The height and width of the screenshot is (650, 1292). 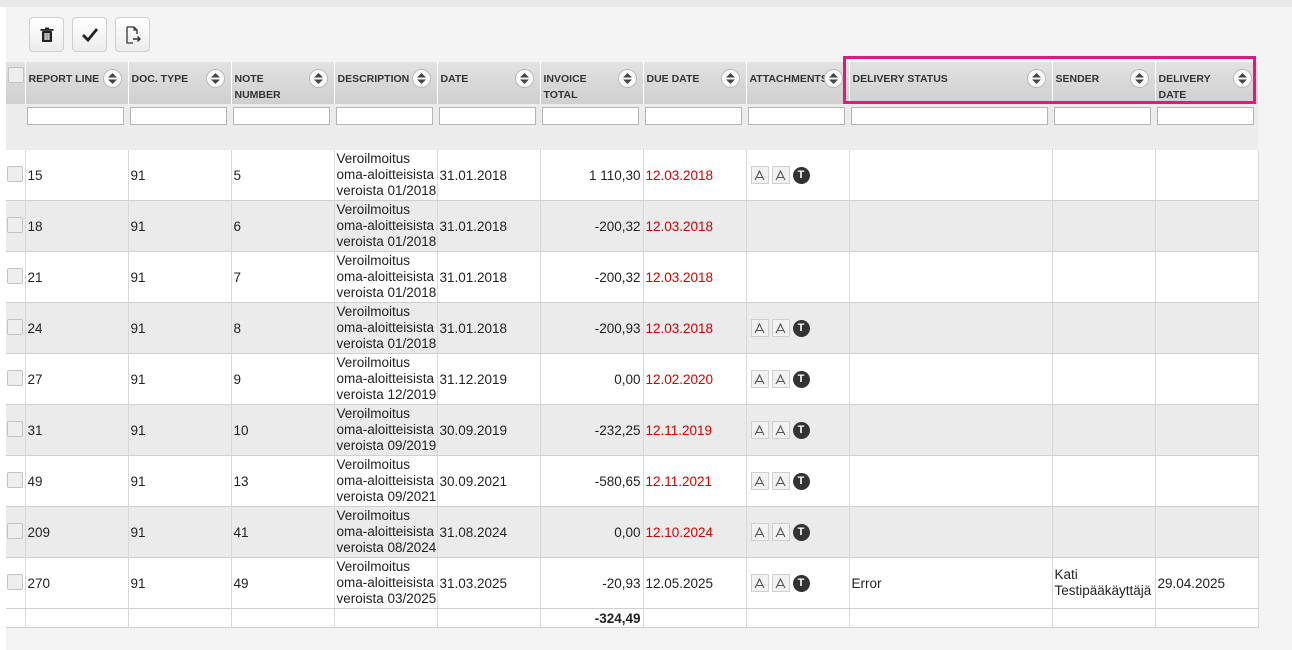 I want to click on column-header-delivery-date: DELIVERY DATE, so click(x=1207, y=83).